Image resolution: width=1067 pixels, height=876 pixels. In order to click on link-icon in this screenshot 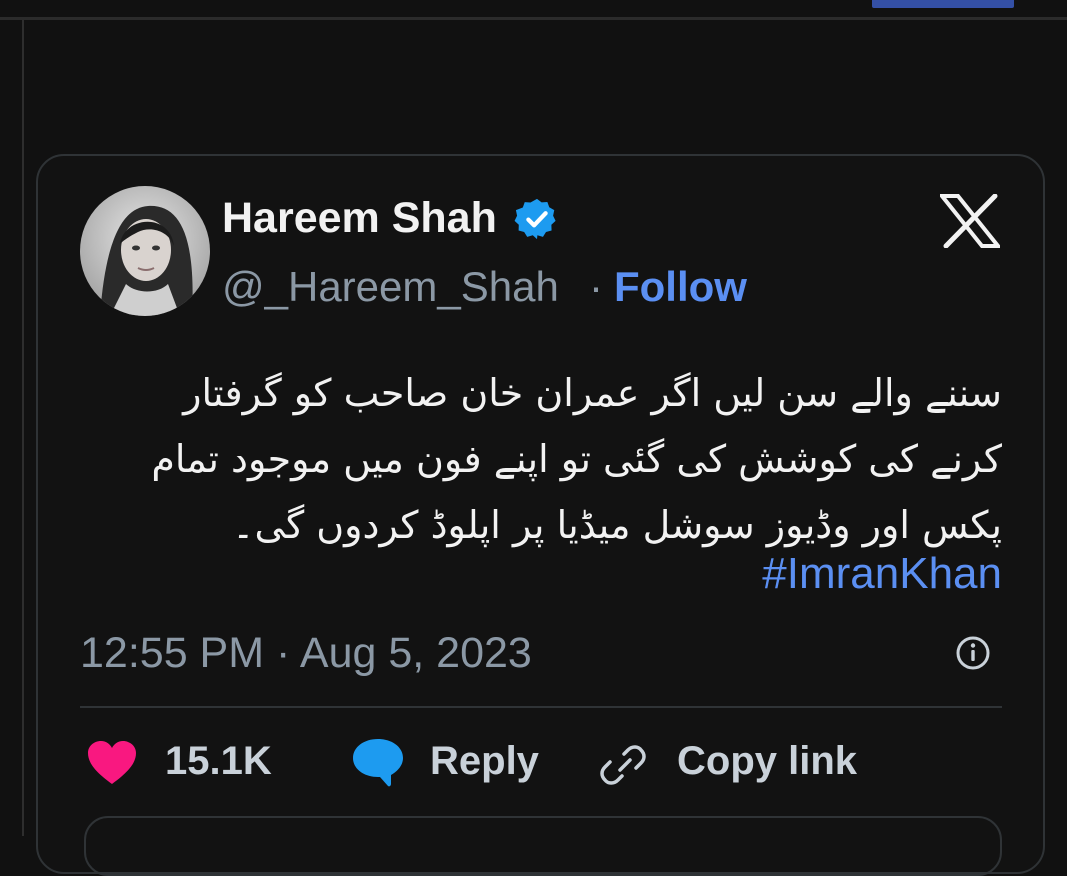, I will do `click(623, 764)`.